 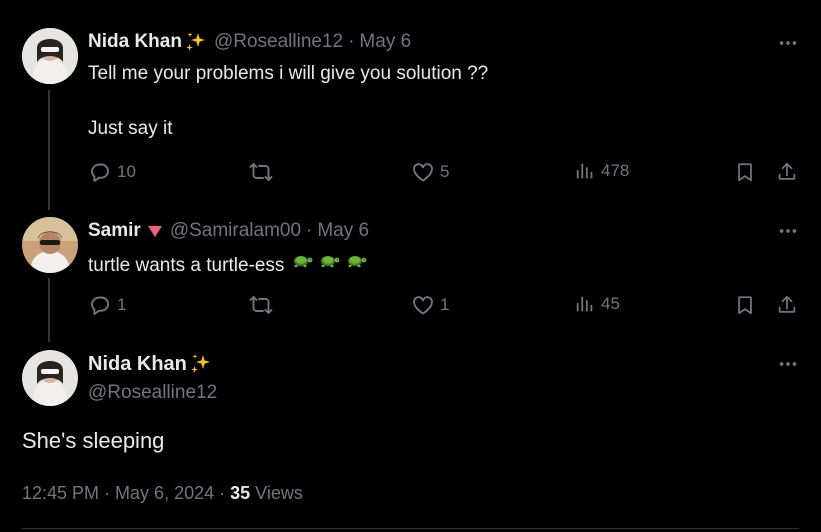 What do you see at coordinates (410, 528) in the screenshot?
I see `divider` at bounding box center [410, 528].